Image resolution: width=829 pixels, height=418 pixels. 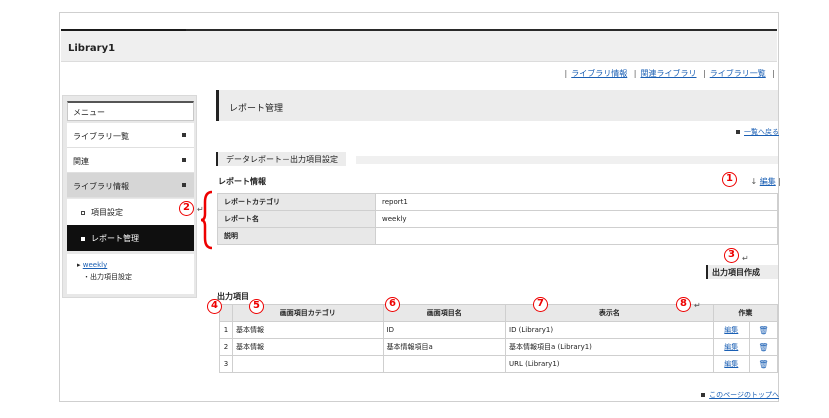 What do you see at coordinates (576, 236) in the screenshot?
I see `description-value` at bounding box center [576, 236].